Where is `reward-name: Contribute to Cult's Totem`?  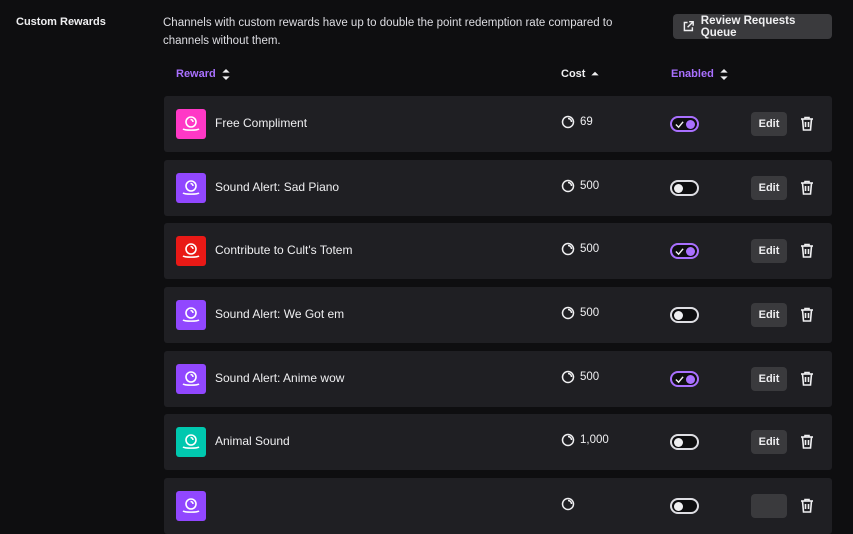
reward-name: Contribute to Cult's Totem is located at coordinates (284, 250).